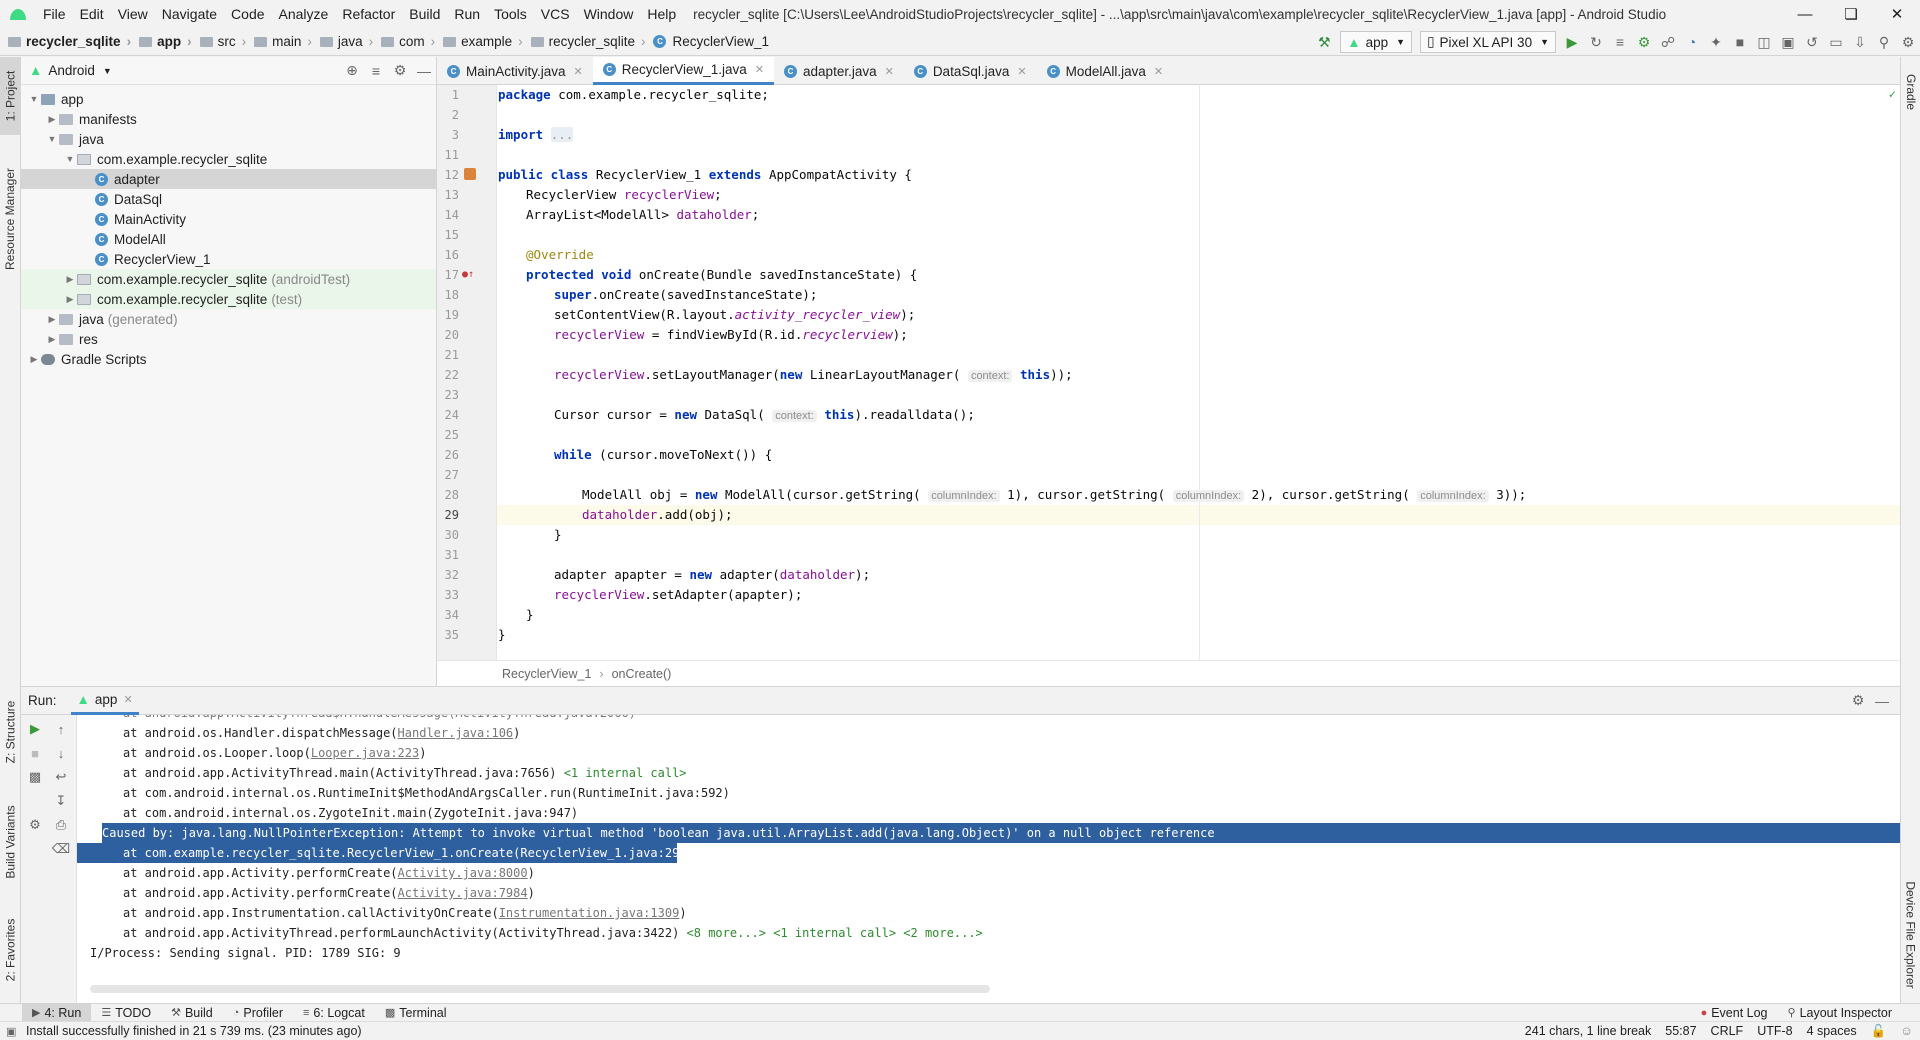 Image resolution: width=1920 pixels, height=1040 pixels. Describe the element at coordinates (1692, 42) in the screenshot. I see `profile-icon: ◔` at that location.